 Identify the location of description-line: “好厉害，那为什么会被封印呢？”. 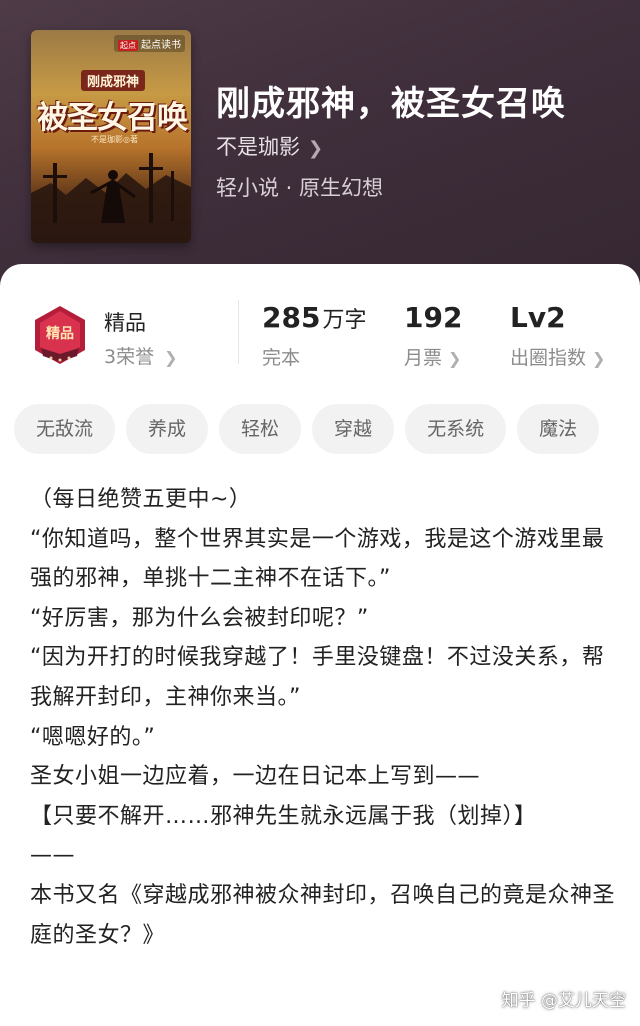
(199, 618).